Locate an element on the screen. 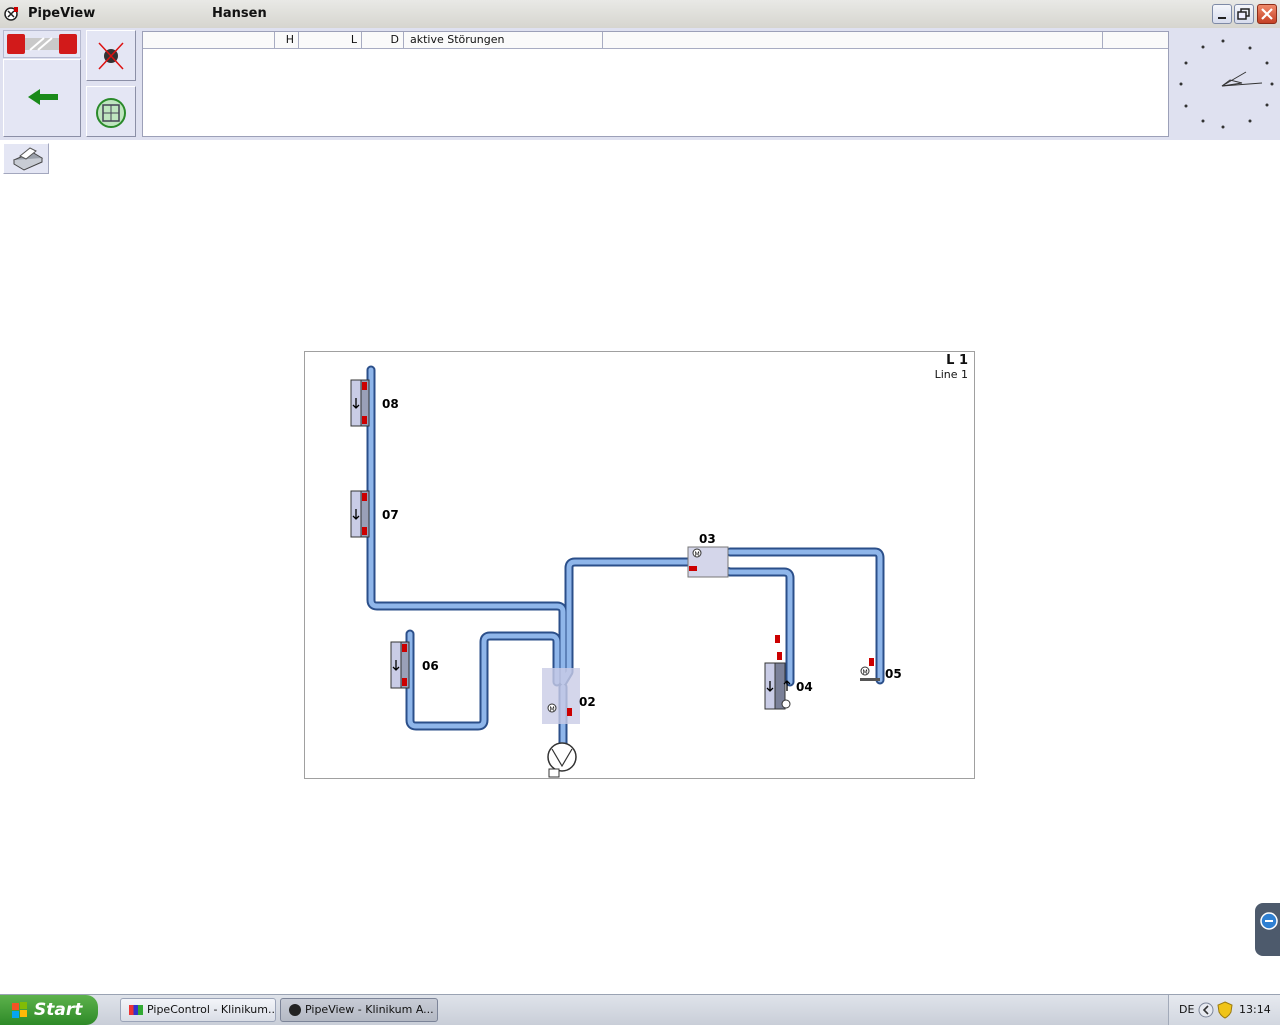  pipecontrol-icon is located at coordinates (136, 1010).